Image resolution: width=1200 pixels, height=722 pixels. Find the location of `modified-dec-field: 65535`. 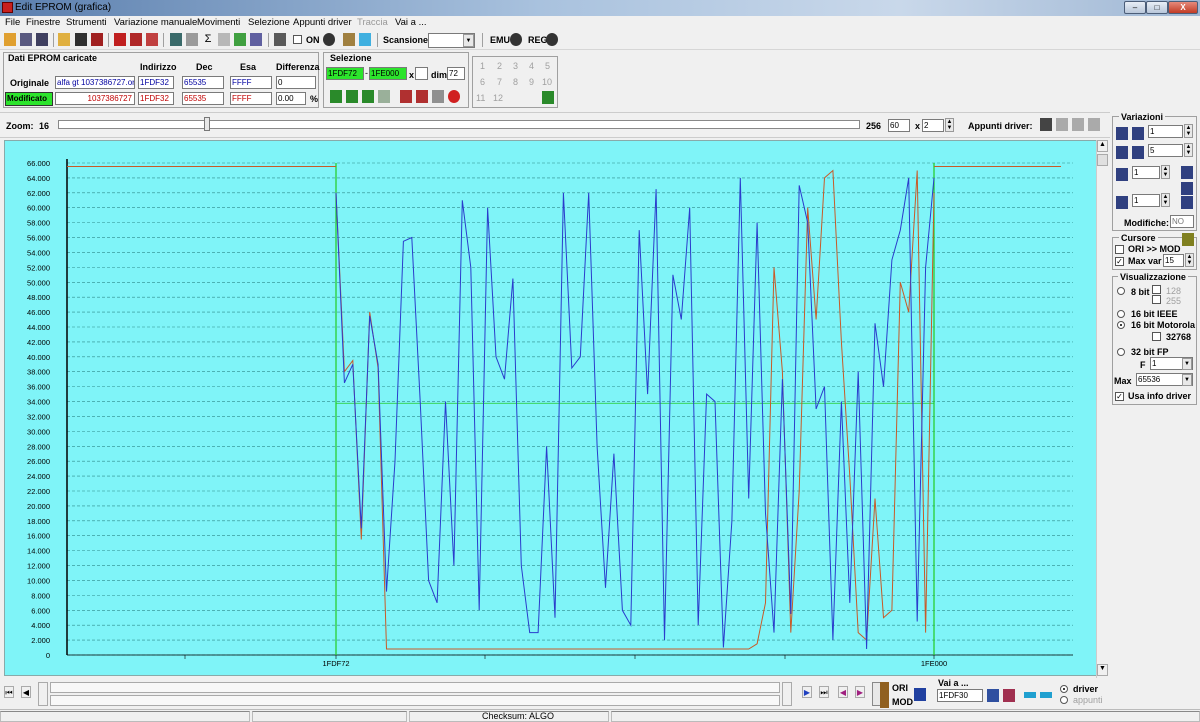

modified-dec-field: 65535 is located at coordinates (203, 98).